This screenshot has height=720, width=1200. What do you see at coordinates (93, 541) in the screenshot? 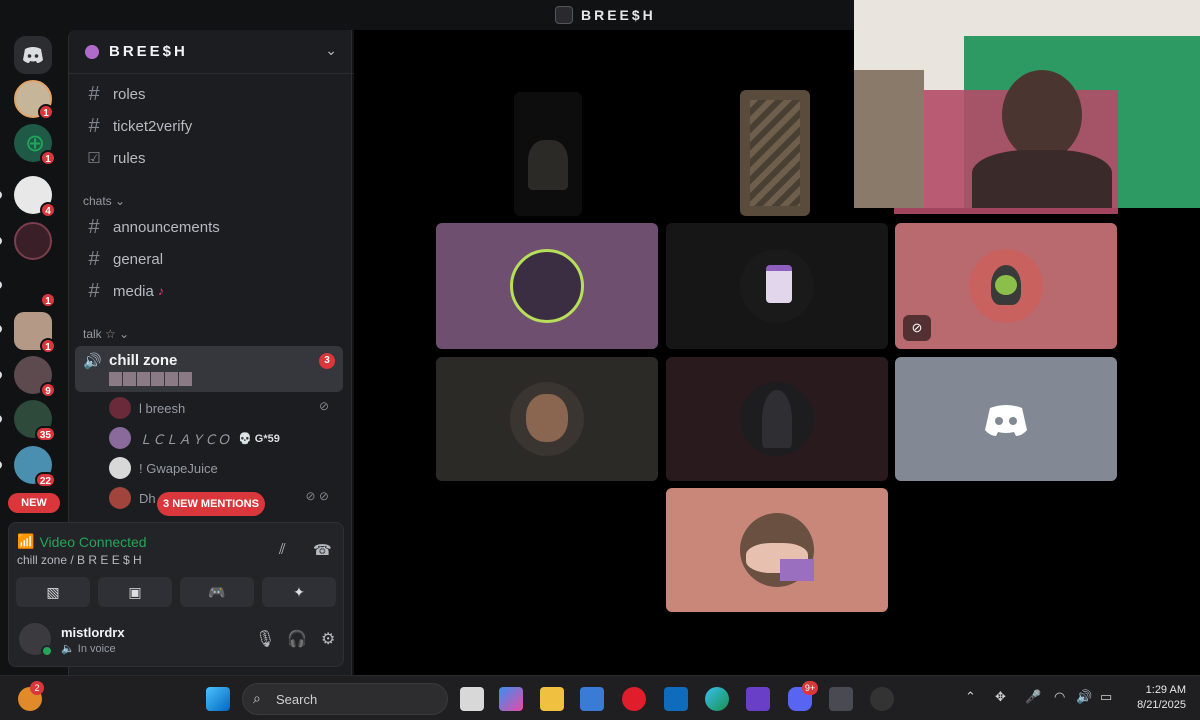
I see `connection-status-text: Video Connected` at bounding box center [93, 541].